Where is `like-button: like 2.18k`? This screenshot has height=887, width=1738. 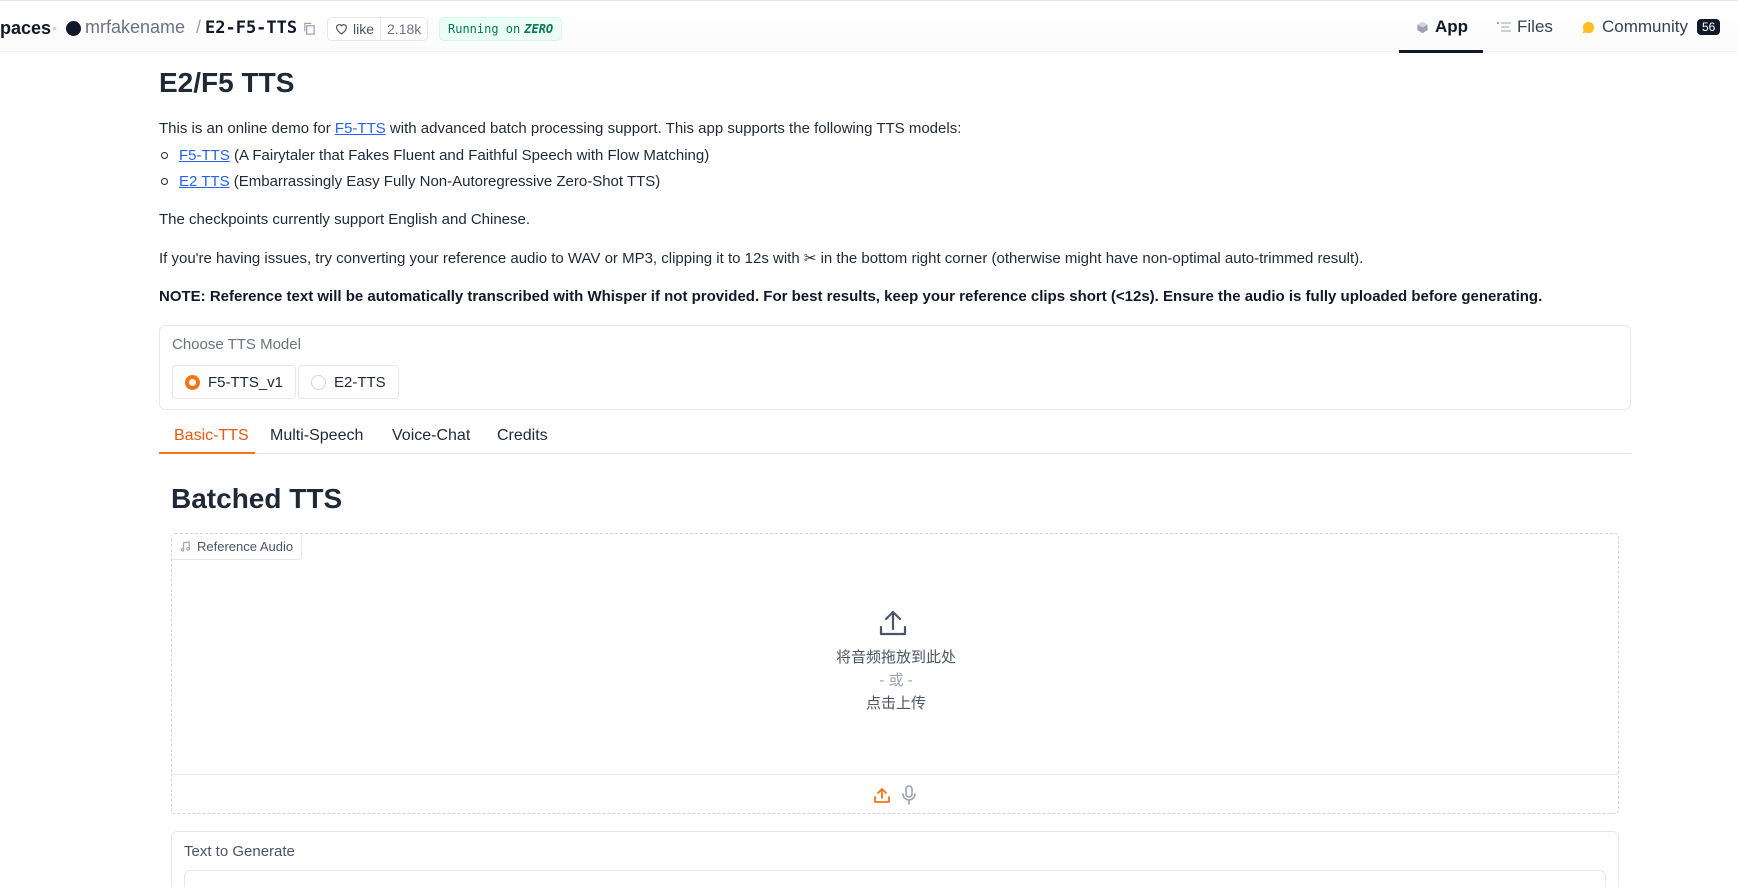
like-button: like 2.18k is located at coordinates (378, 29).